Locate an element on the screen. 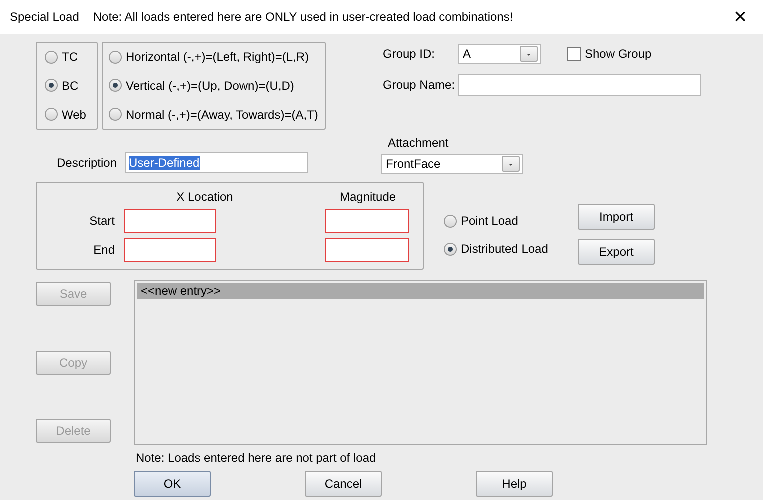  radio-label: Horizontal (-,+)=(Left, Right)=(L,R) is located at coordinates (218, 57).